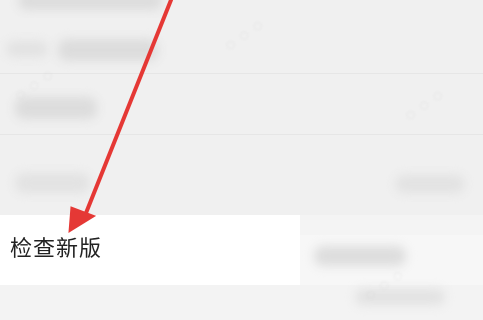 This screenshot has width=483, height=320. What do you see at coordinates (56, 249) in the screenshot?
I see `check-update-label: 检查新版` at bounding box center [56, 249].